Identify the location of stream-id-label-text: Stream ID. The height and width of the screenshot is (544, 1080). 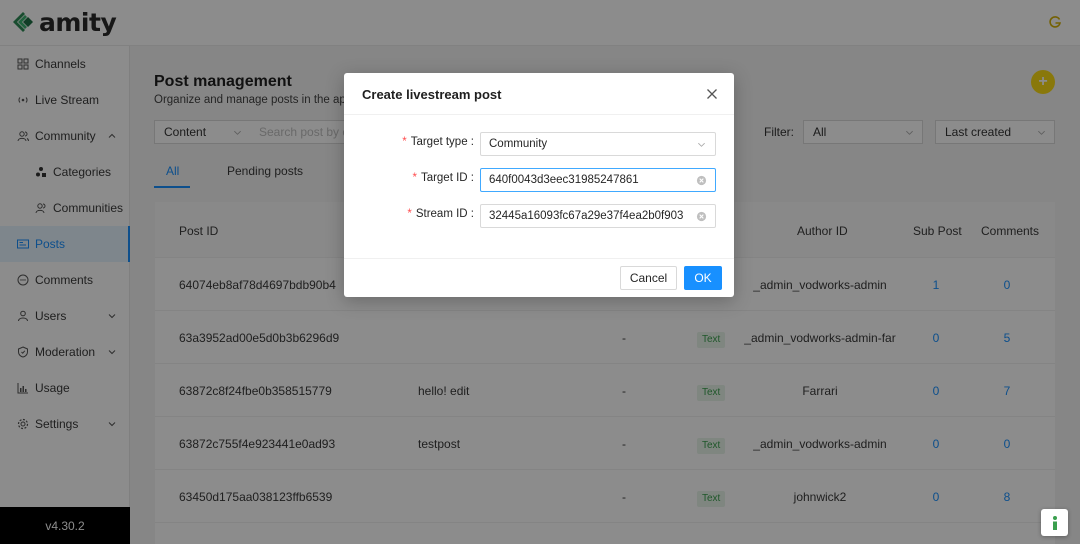
(441, 214).